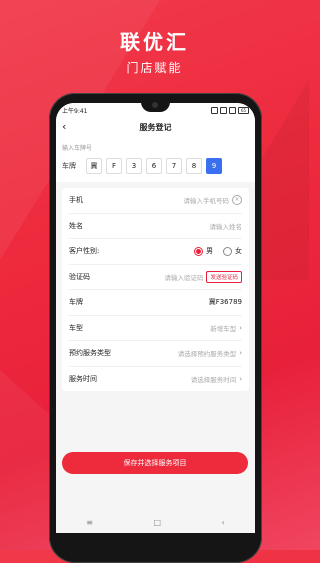  I want to click on gender-female-label: 女, so click(238, 251).